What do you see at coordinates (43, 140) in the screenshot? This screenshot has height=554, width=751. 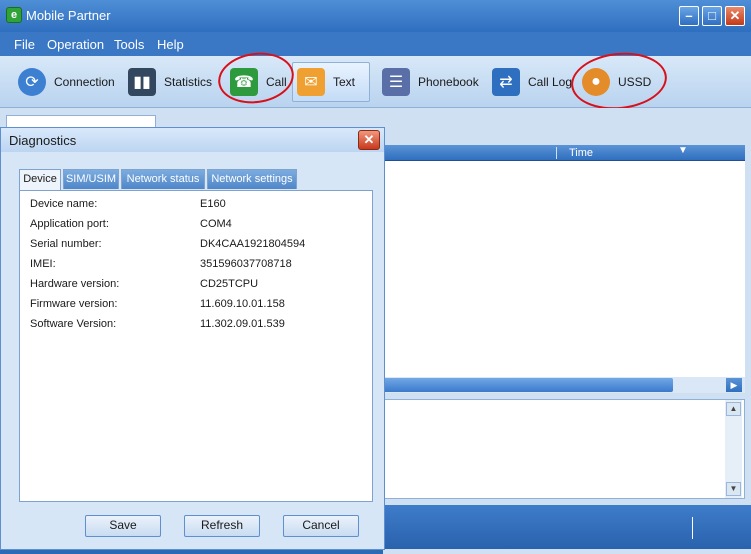 I see `dialog-title: Diagnostics` at bounding box center [43, 140].